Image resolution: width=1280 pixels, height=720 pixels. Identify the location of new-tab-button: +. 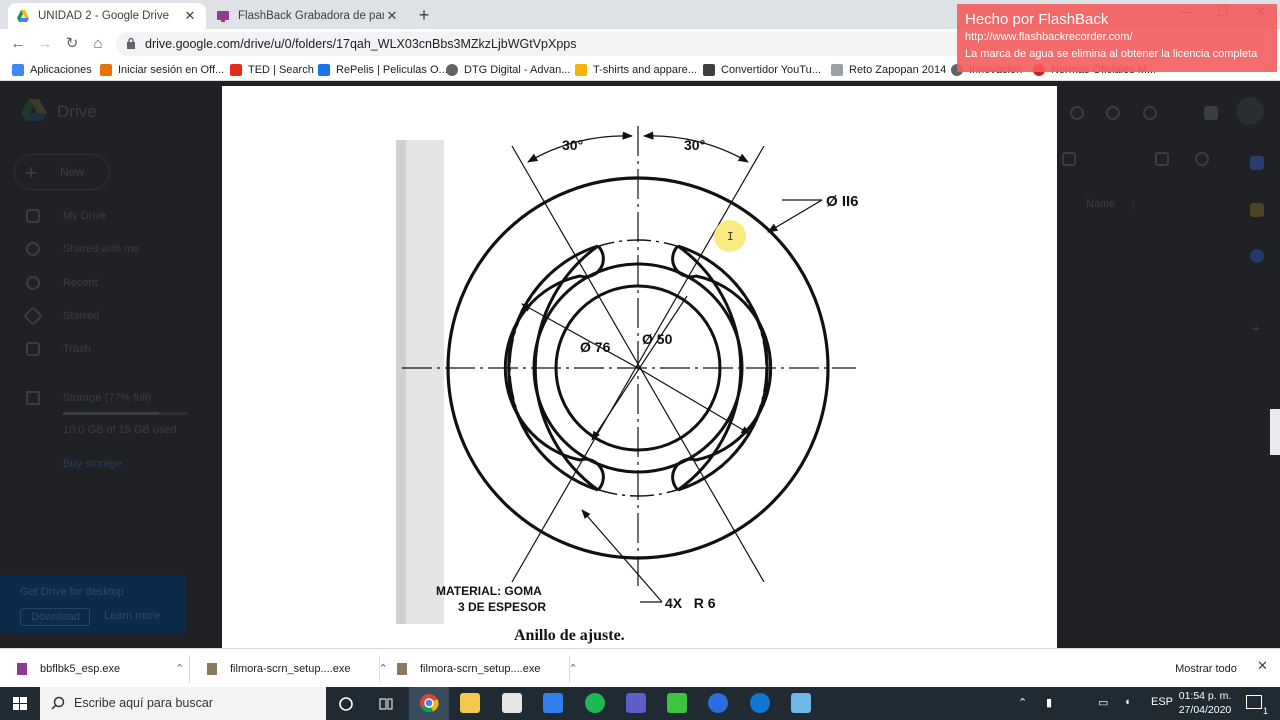
(424, 15).